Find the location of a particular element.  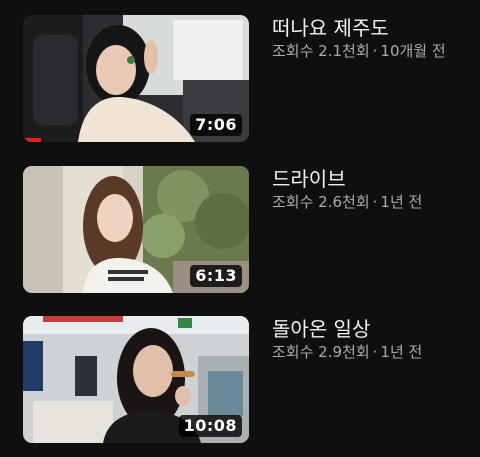

video-meta: 드라이브 조회수 2.6천회 · 1년 전 is located at coordinates (374, 189).